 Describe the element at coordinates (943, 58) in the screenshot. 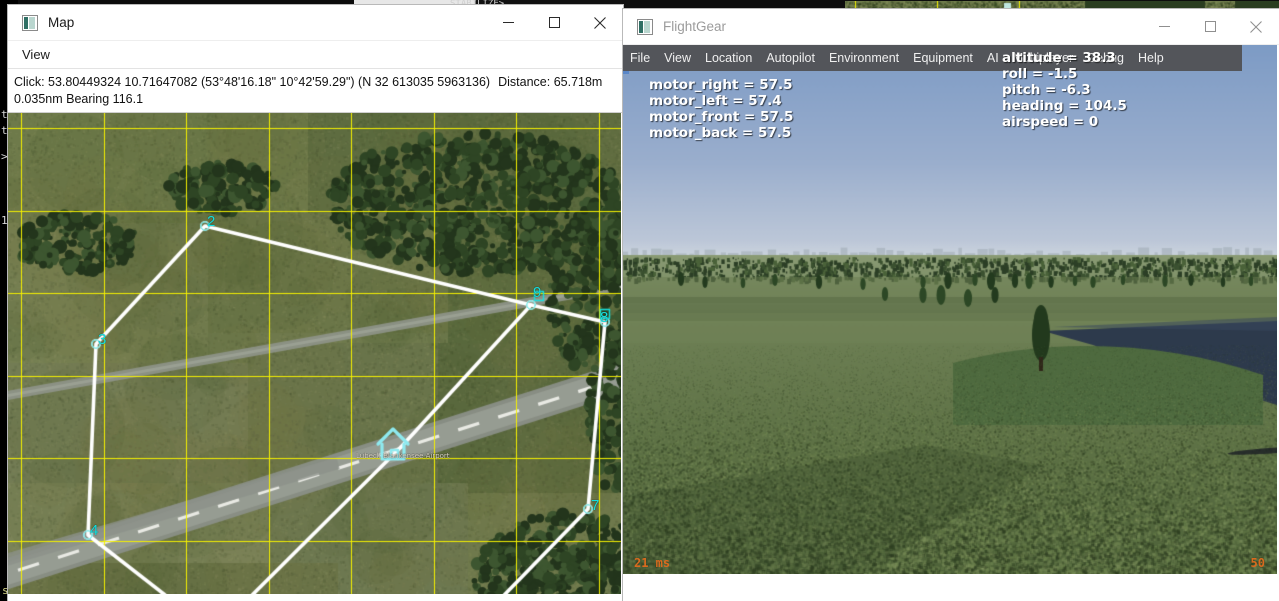

I see `fg-menu-item-equipment: Equipment` at that location.